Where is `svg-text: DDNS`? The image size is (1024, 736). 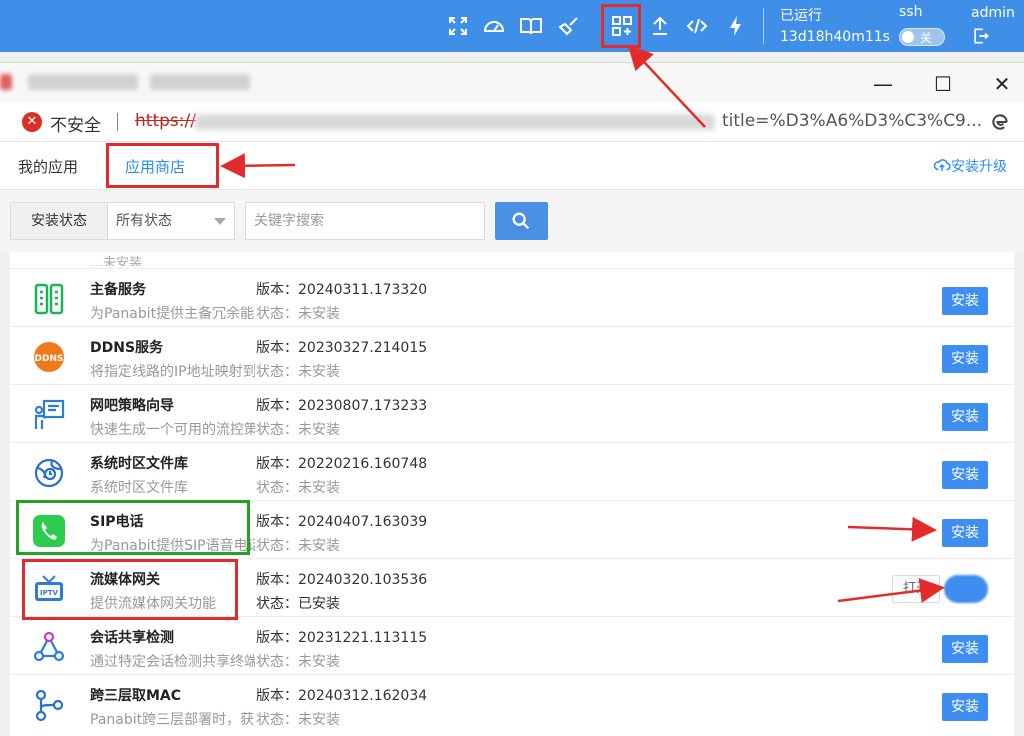
svg-text: DDNS is located at coordinates (49, 359).